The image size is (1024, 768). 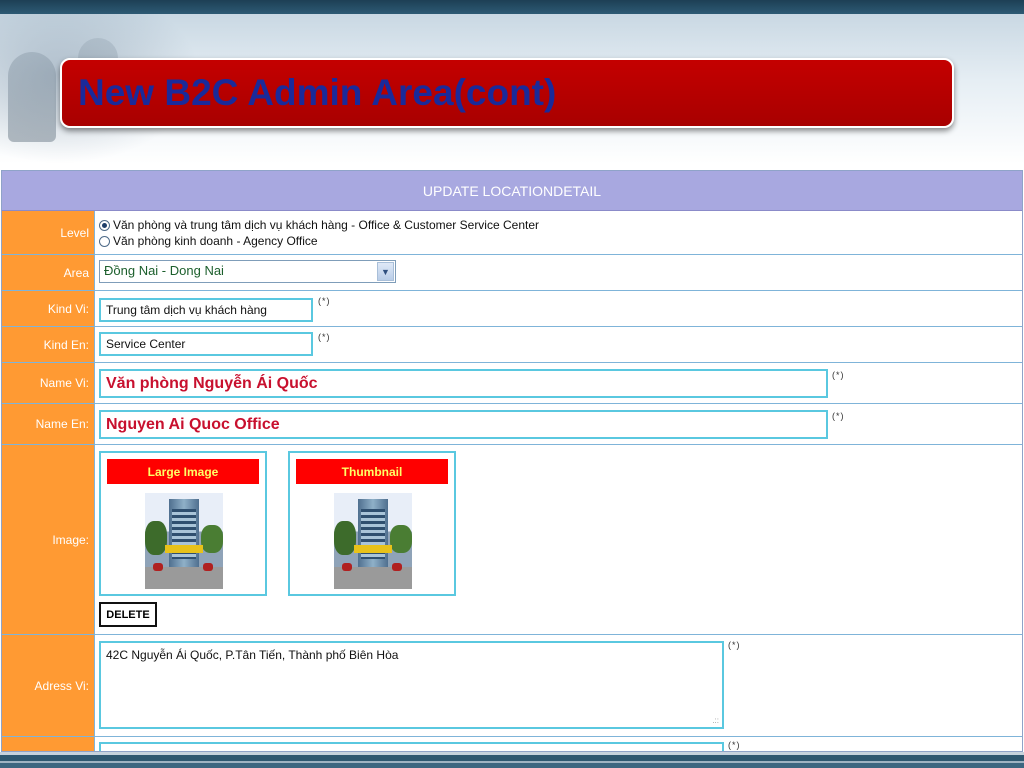 What do you see at coordinates (206, 344) in the screenshot?
I see `kind-en-input: Service Center` at bounding box center [206, 344].